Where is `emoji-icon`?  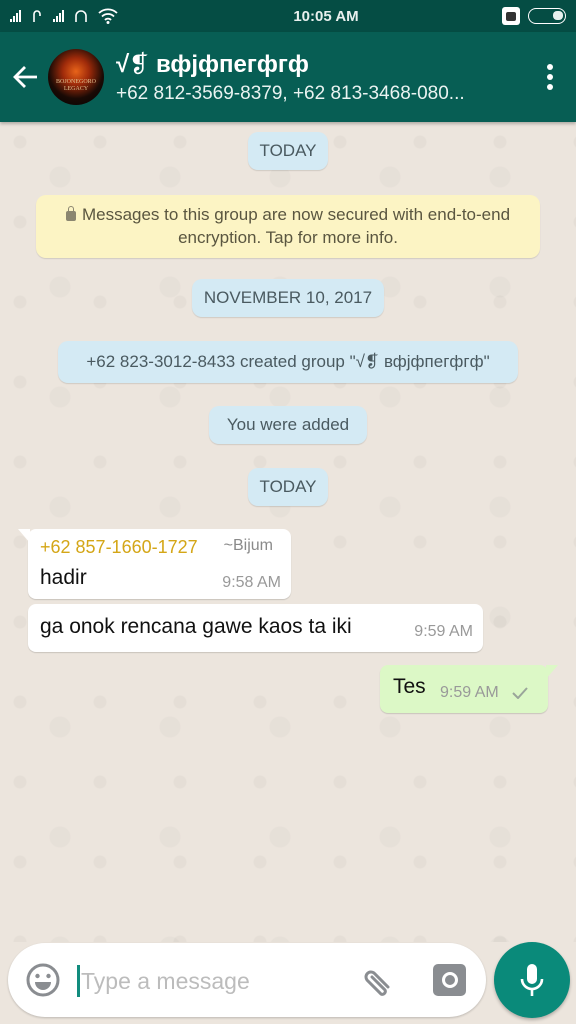
emoji-icon is located at coordinates (43, 980).